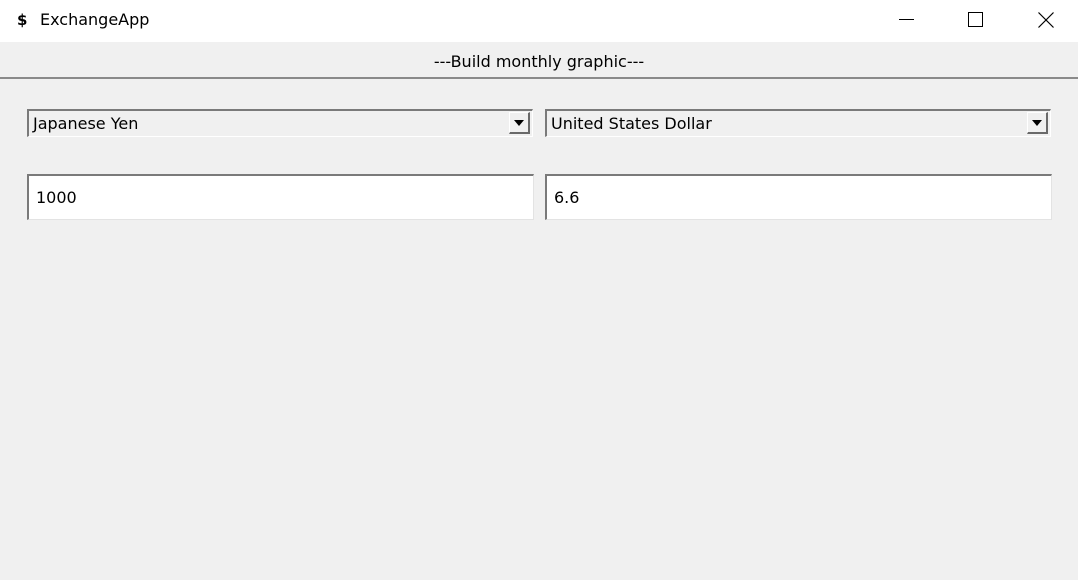 This screenshot has height=580, width=1078. What do you see at coordinates (798, 123) in the screenshot?
I see `to-currency-select: United States Dollar` at bounding box center [798, 123].